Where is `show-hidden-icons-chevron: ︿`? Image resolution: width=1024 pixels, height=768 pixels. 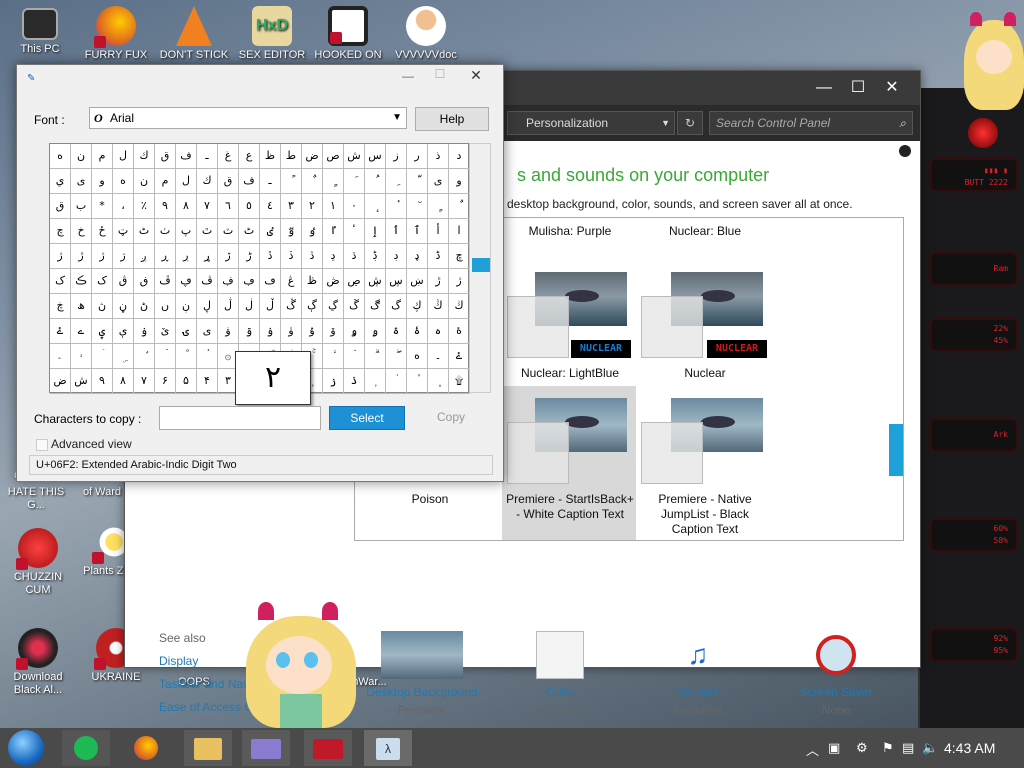 show-hidden-icons-chevron: ︿ is located at coordinates (812, 749).